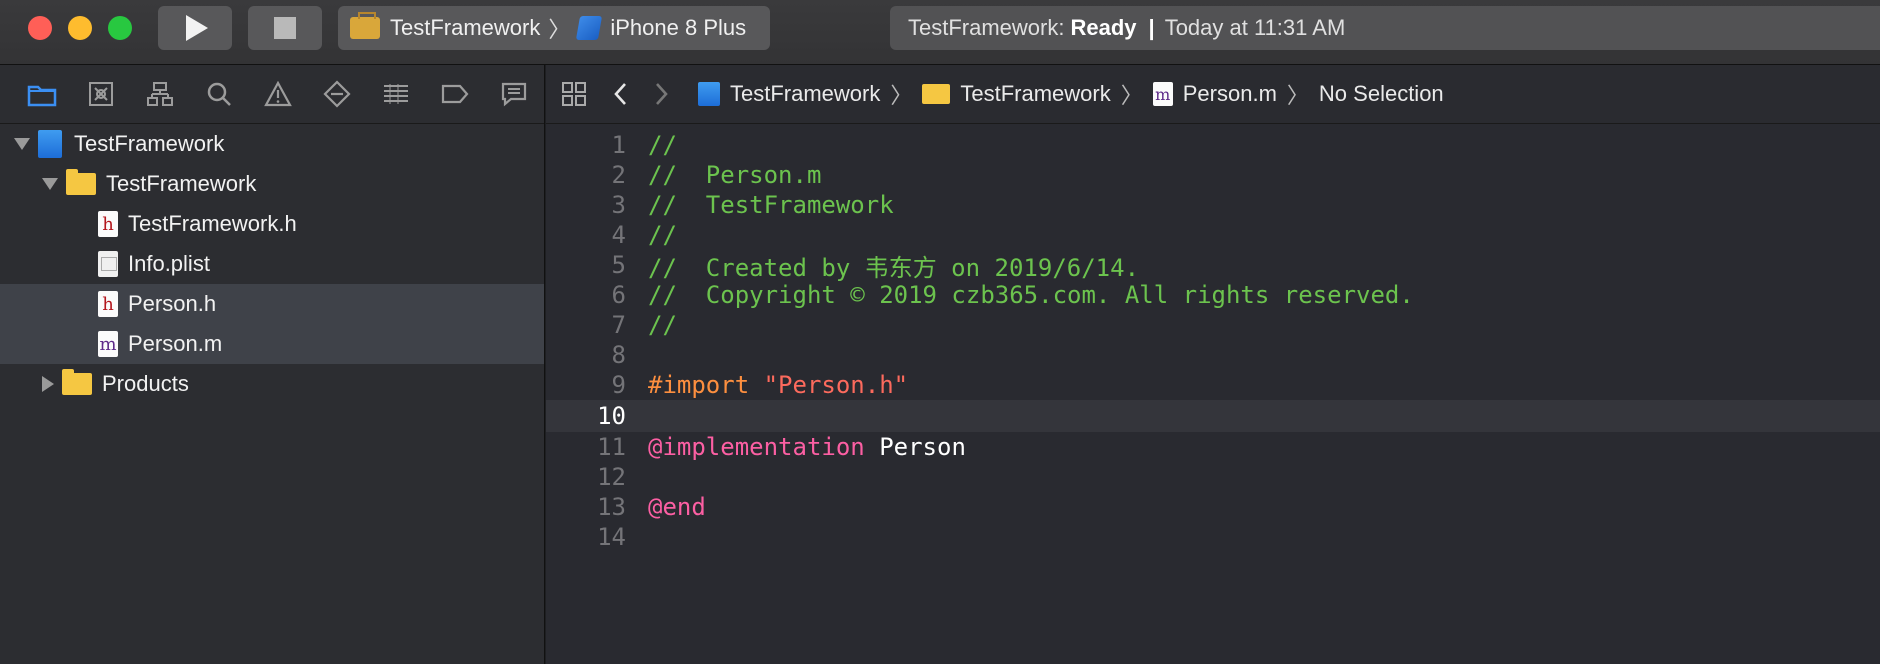 The width and height of the screenshot is (1880, 664). What do you see at coordinates (618, 265) in the screenshot?
I see `line-number: 5` at bounding box center [618, 265].